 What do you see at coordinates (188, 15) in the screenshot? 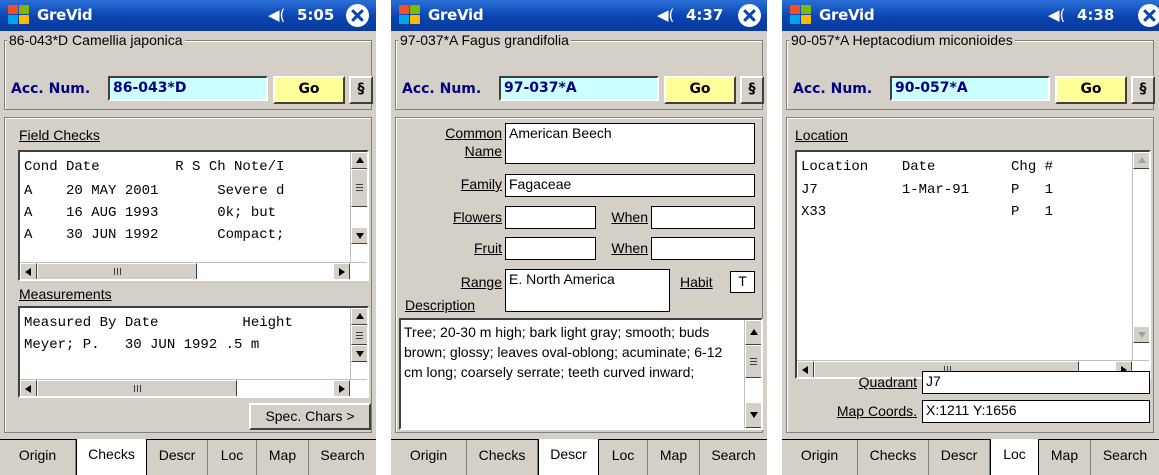
I see `title-bar: GreVid ◀︎( 5:05` at bounding box center [188, 15].